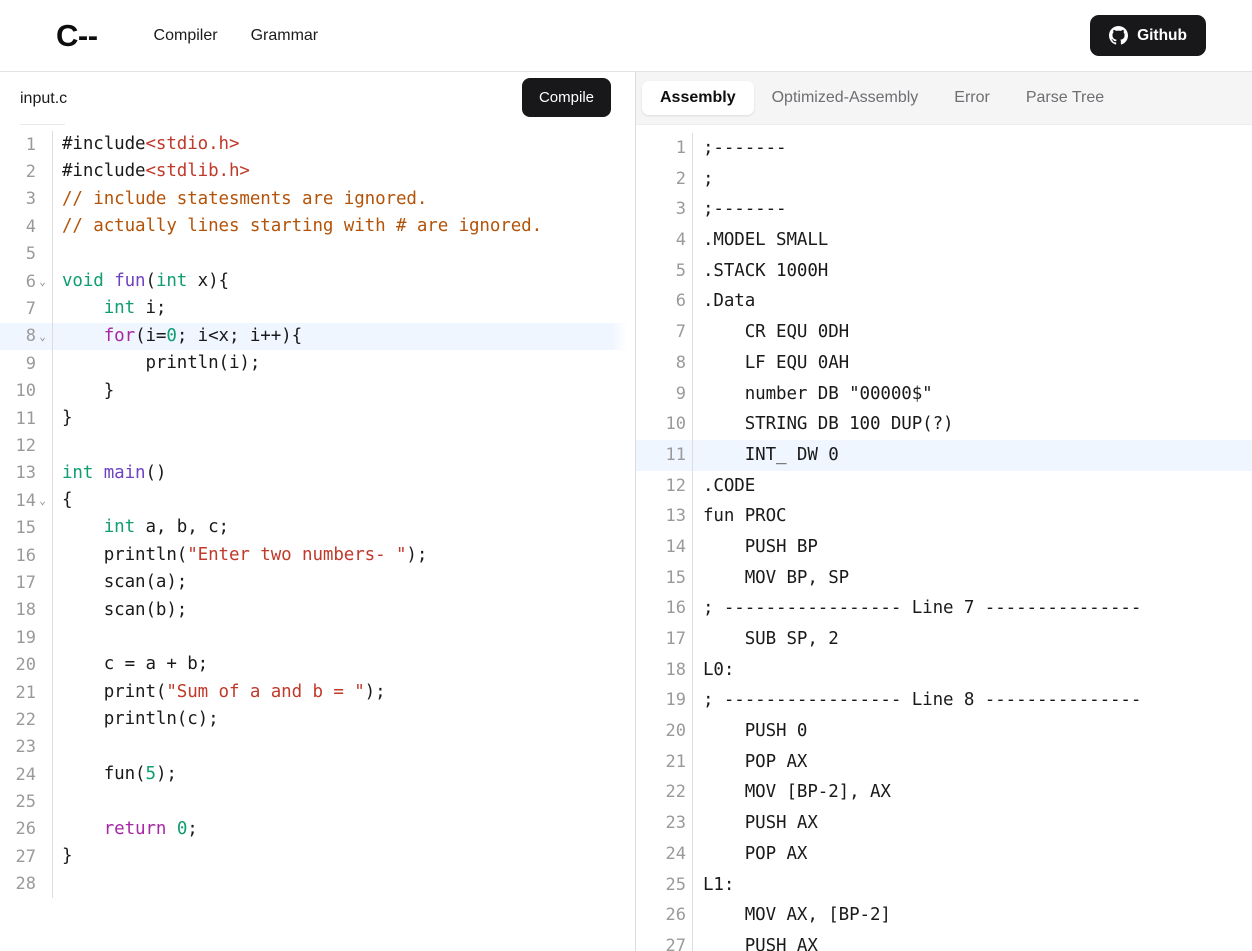 Image resolution: width=1252 pixels, height=951 pixels. Describe the element at coordinates (317, 802) in the screenshot. I see `source-line: 25⌄` at that location.